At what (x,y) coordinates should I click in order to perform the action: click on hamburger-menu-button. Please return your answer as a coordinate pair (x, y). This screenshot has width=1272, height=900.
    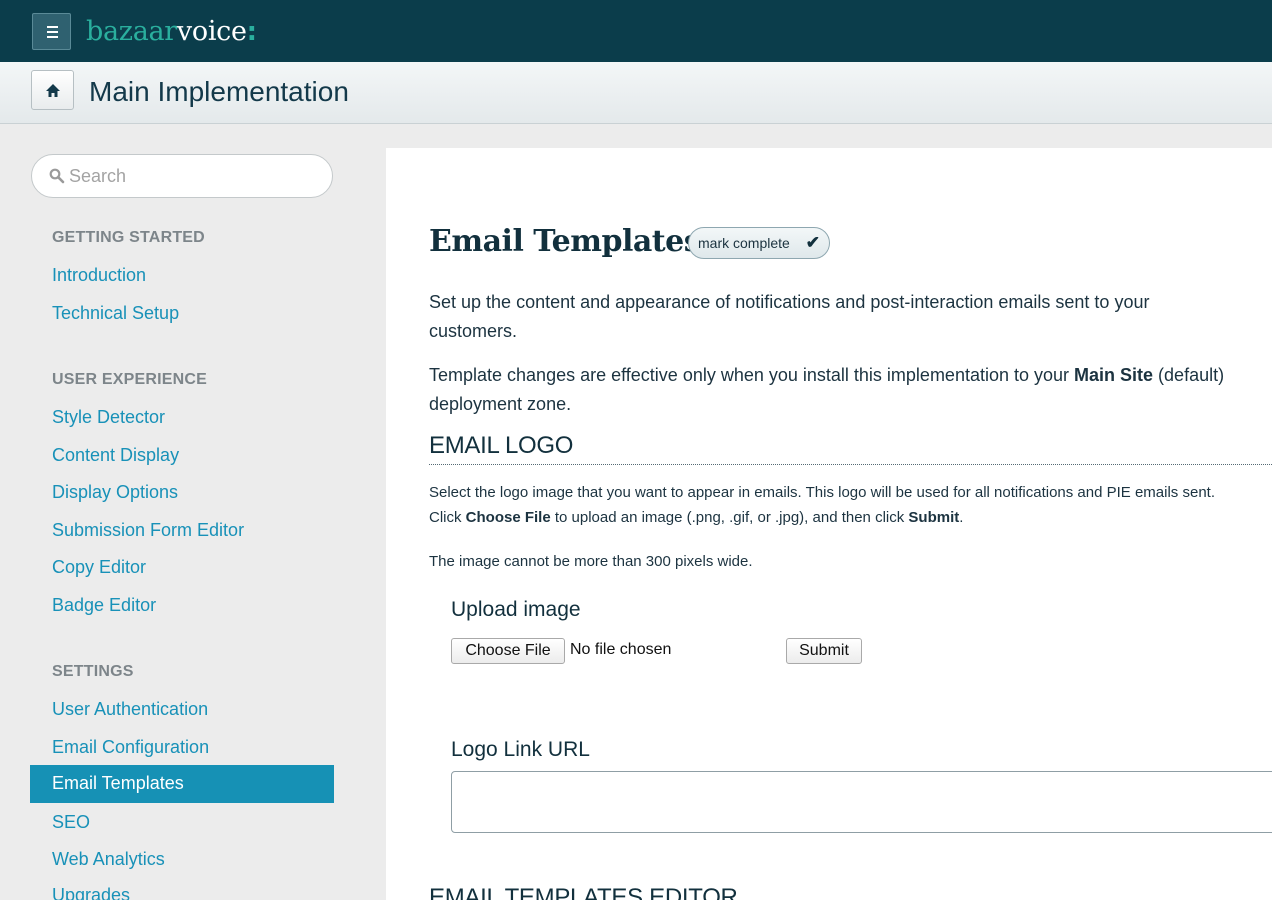
    Looking at the image, I should click on (51, 31).